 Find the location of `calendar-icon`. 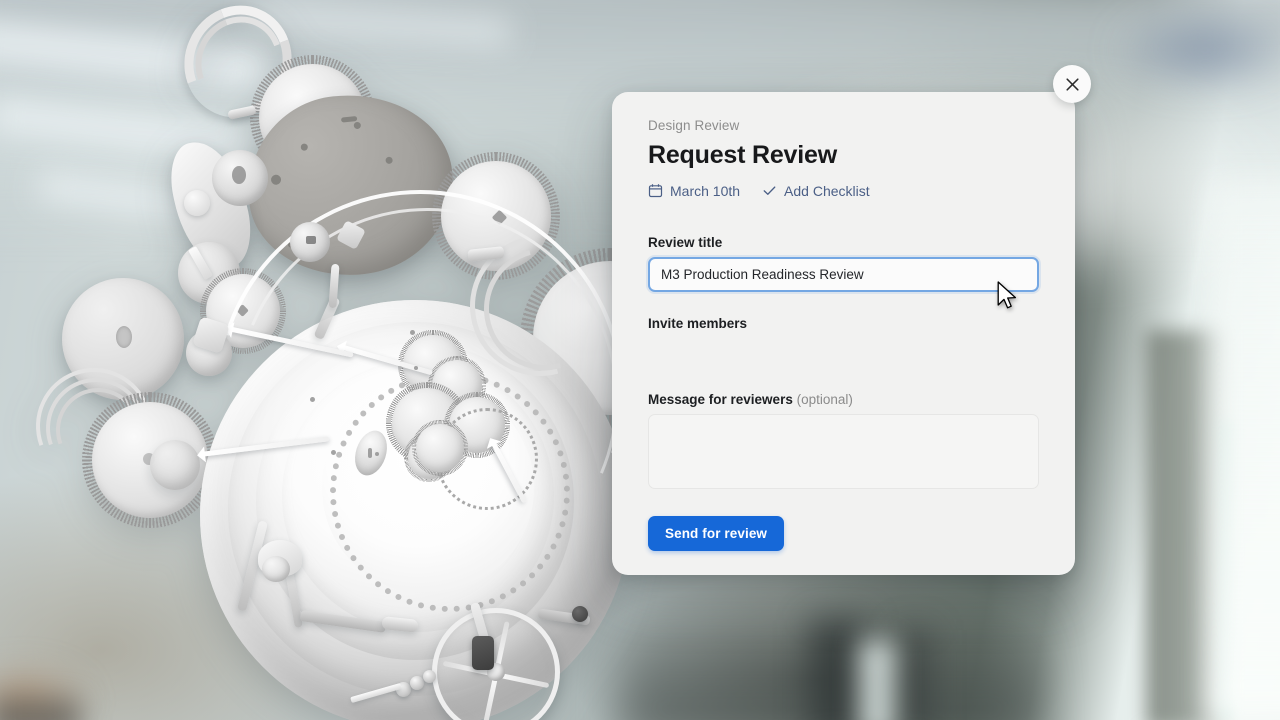

calendar-icon is located at coordinates (655, 190).